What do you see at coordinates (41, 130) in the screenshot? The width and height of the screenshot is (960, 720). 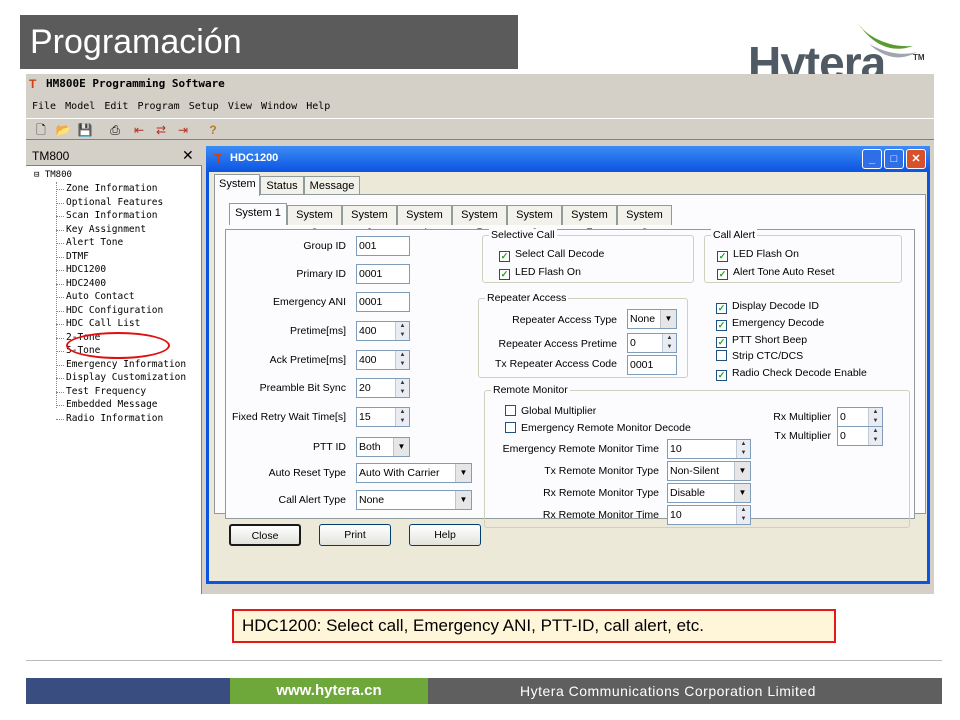 I see `new-icon: 🗋` at bounding box center [41, 130].